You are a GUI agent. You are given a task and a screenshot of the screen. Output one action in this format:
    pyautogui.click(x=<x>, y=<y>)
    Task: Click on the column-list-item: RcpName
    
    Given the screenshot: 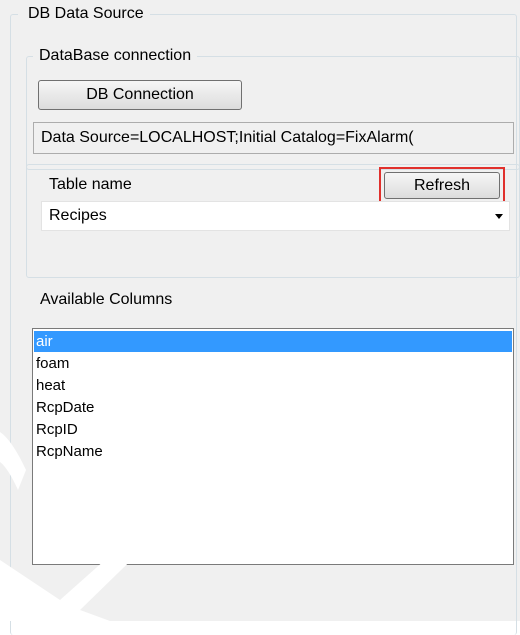 What is the action you would take?
    pyautogui.click(x=273, y=451)
    